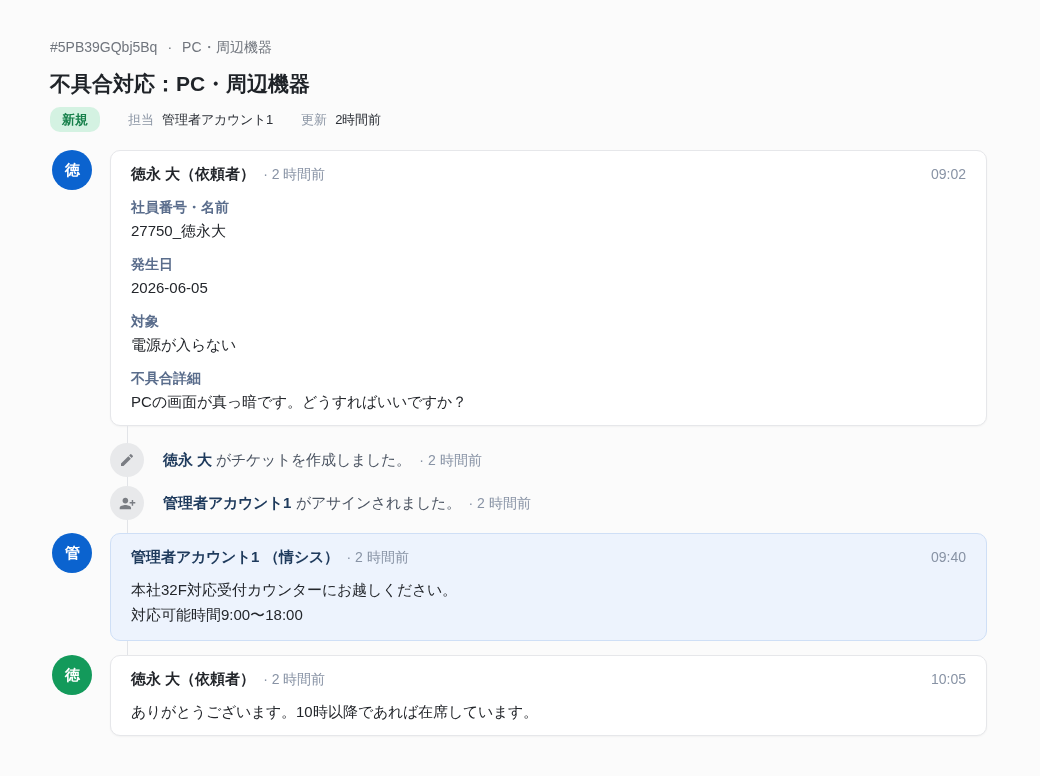 The width and height of the screenshot is (1040, 776). What do you see at coordinates (358, 119) in the screenshot?
I see `meta-value: 2時間前` at bounding box center [358, 119].